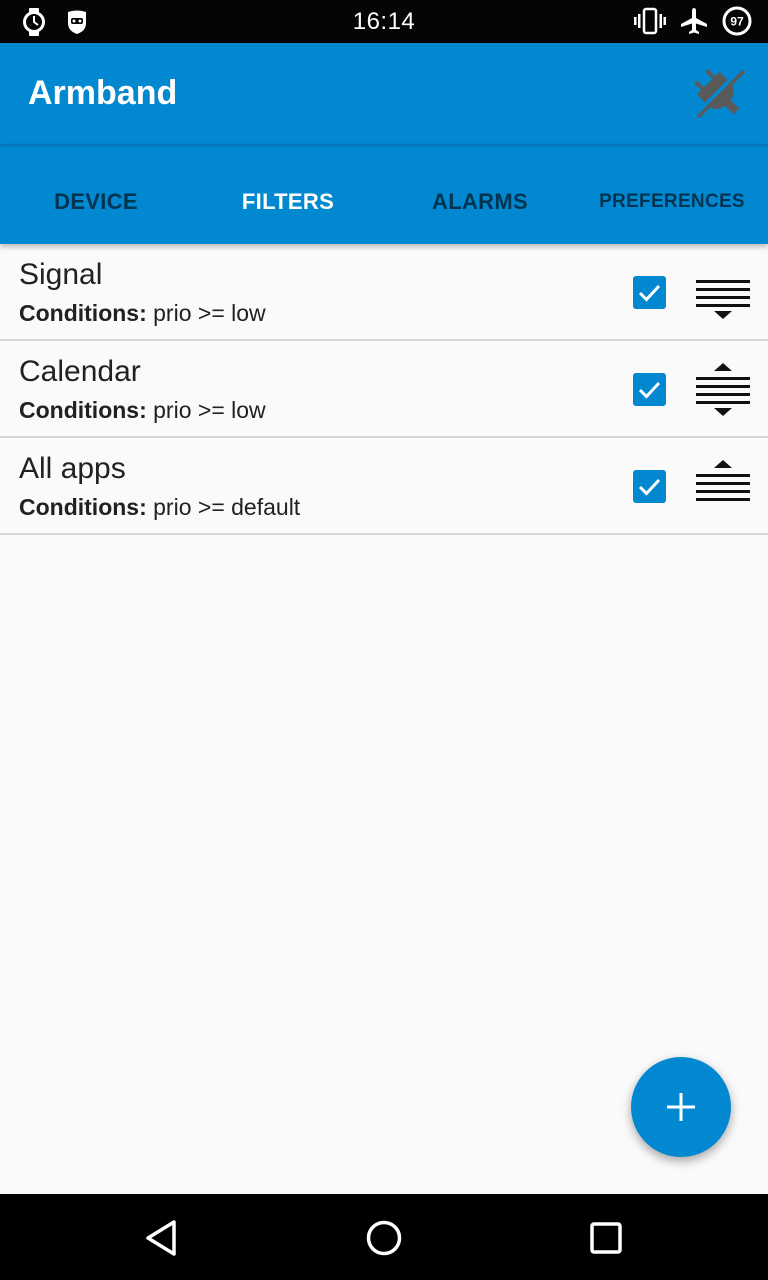  I want to click on status-icons-right: 97, so click(693, 23).